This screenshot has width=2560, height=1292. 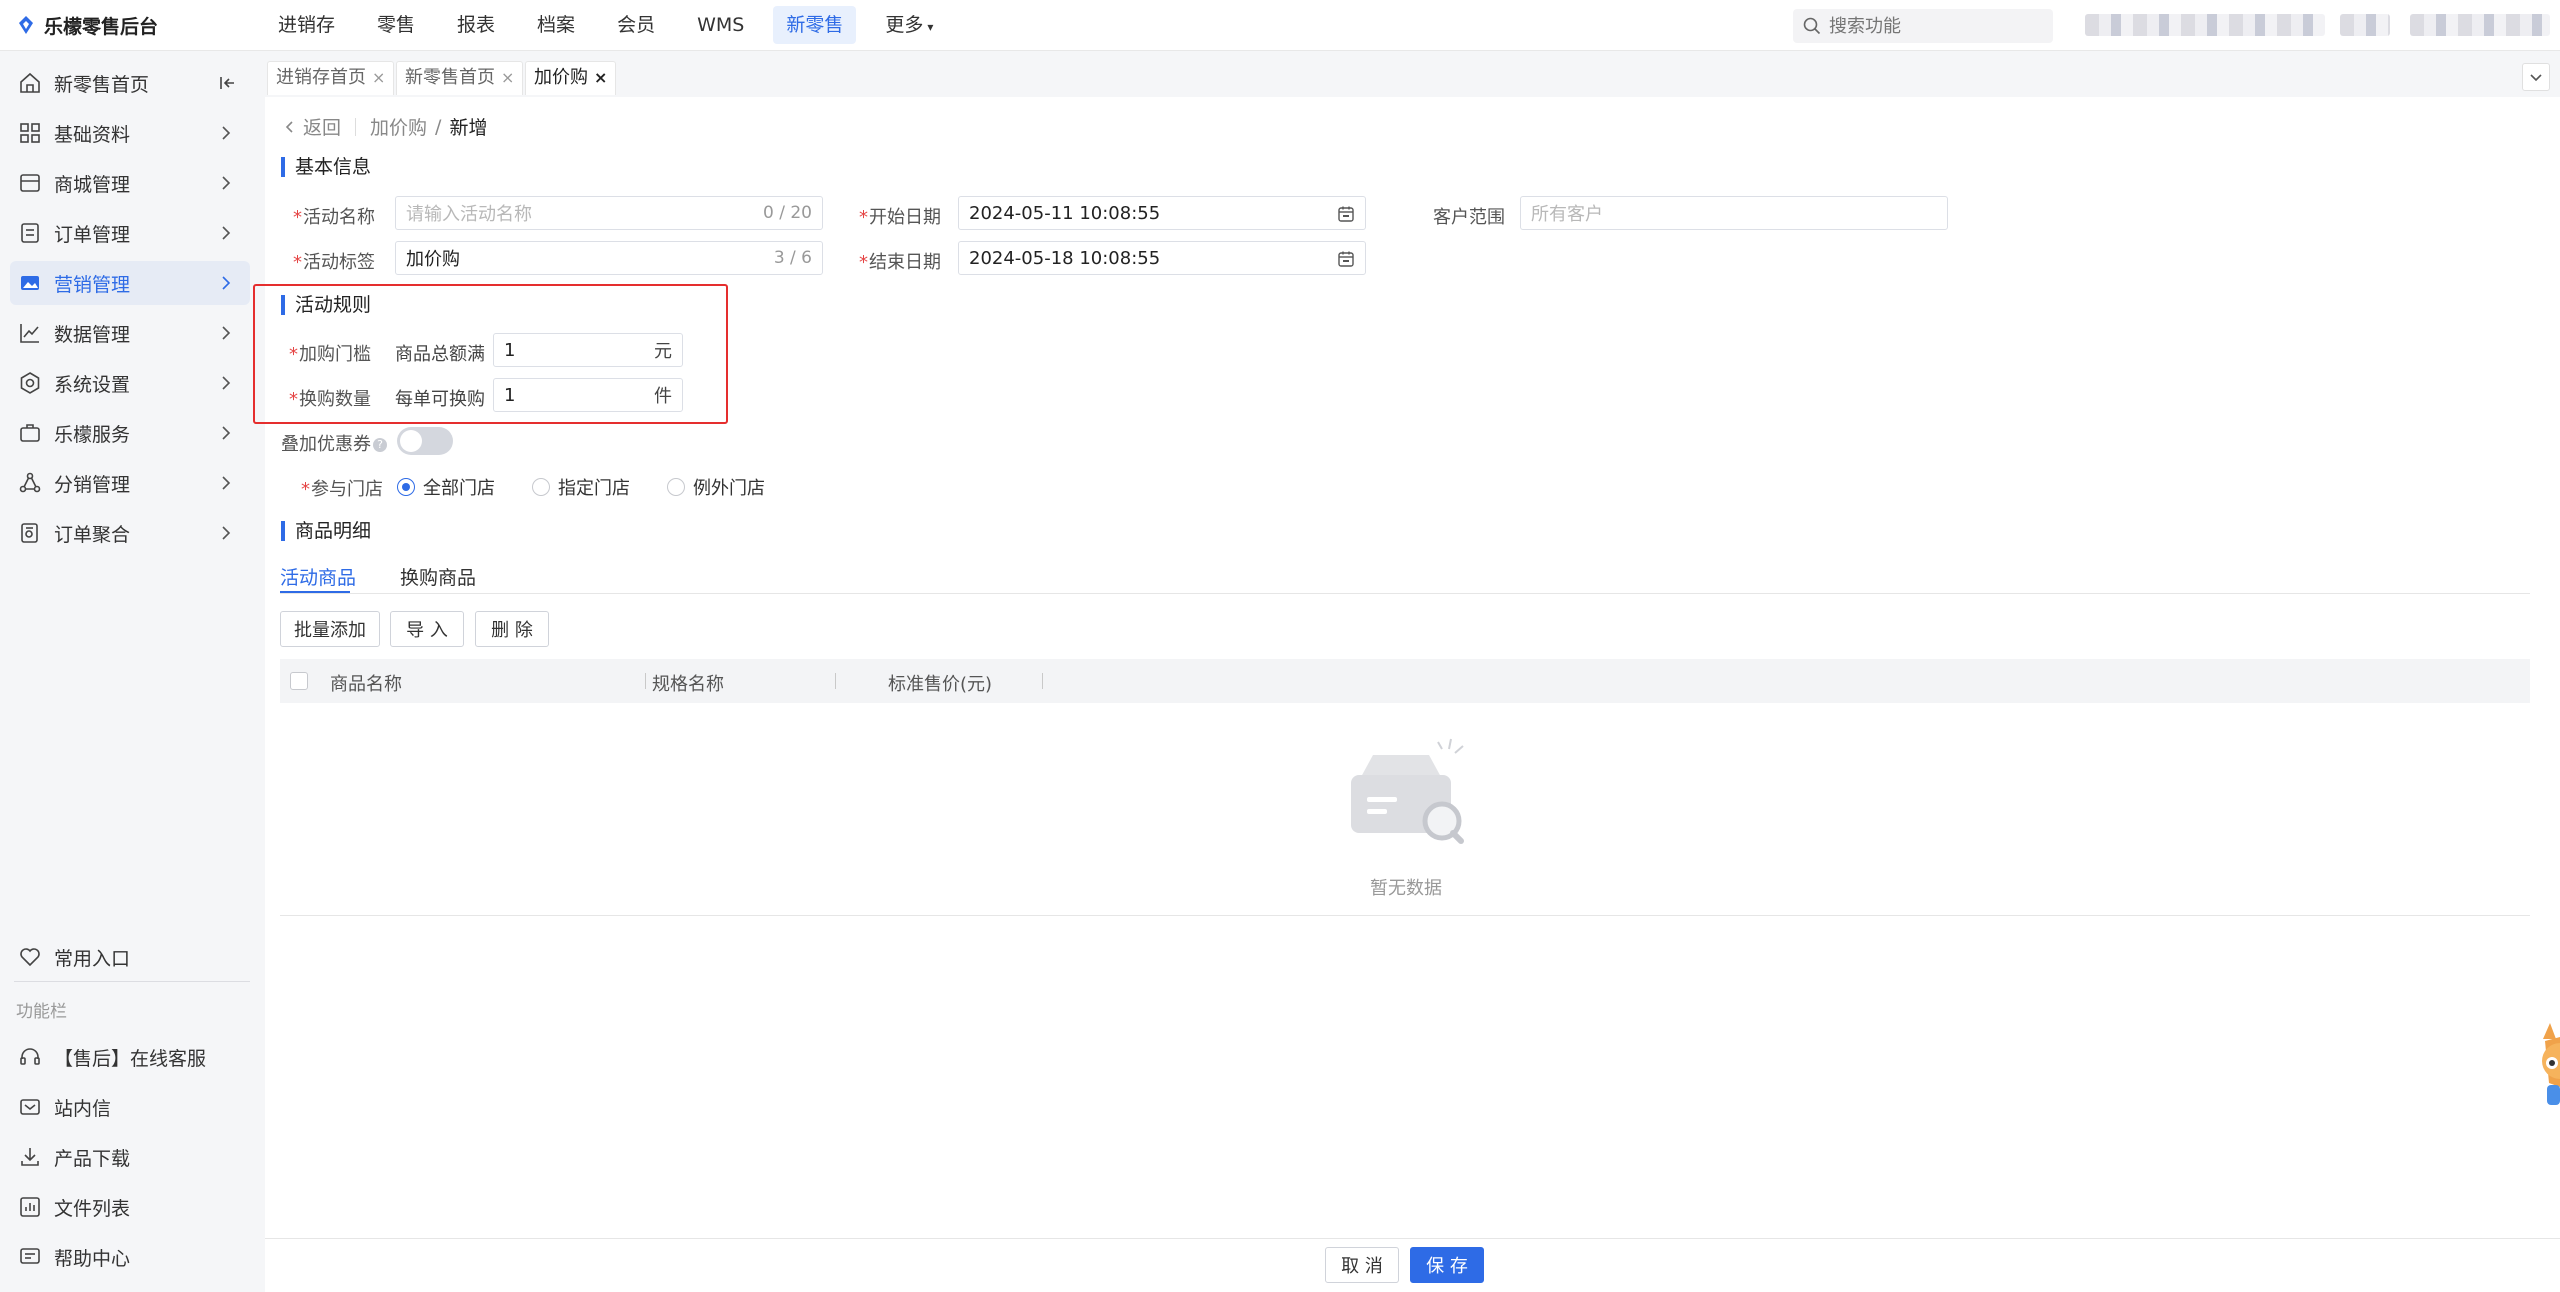 I want to click on document-icon, so click(x=30, y=233).